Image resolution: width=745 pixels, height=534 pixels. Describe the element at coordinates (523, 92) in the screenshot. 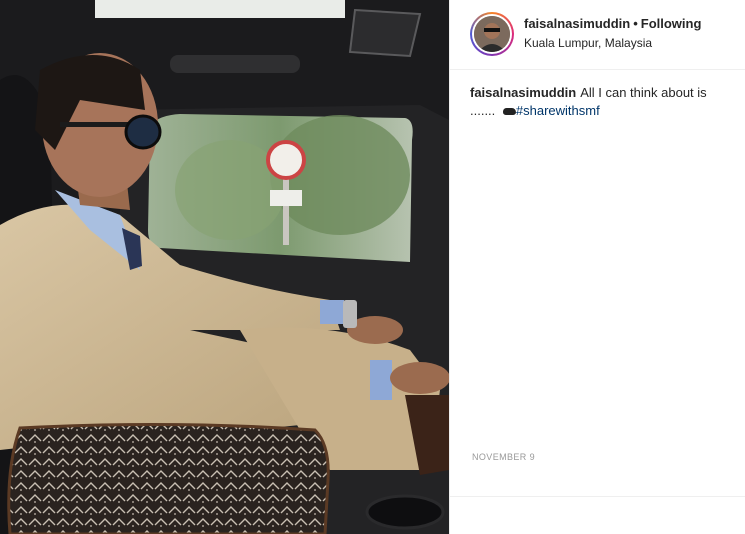

I see `caption-username-link: faisalnasimuddin` at that location.